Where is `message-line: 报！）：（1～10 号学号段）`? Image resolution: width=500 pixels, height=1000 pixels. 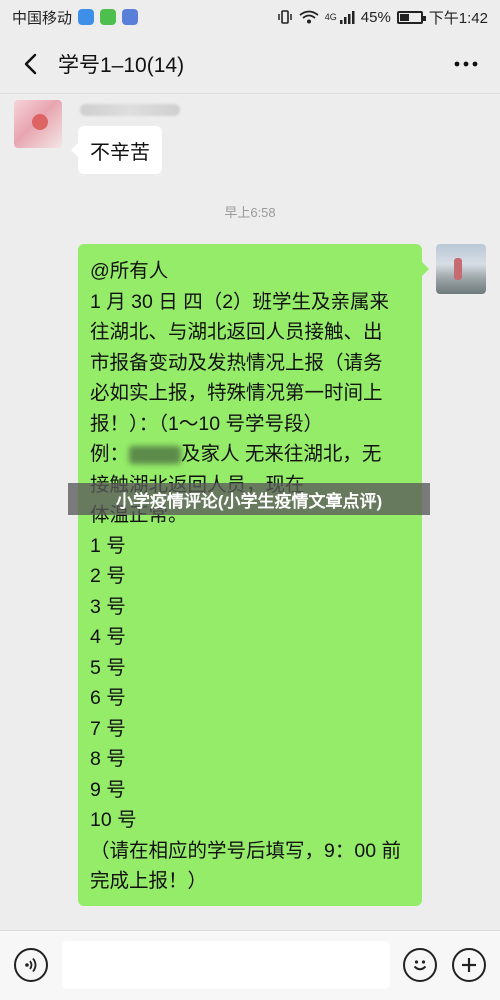
message-line: 报！）：（1～10 号学号段） is located at coordinates (206, 423).